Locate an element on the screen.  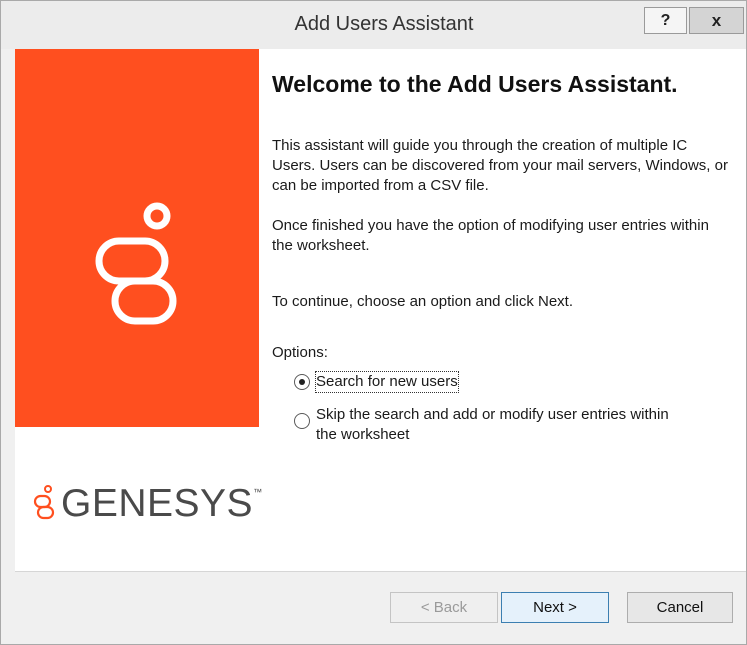
genesys-small-logo-icon is located at coordinates (44, 502).